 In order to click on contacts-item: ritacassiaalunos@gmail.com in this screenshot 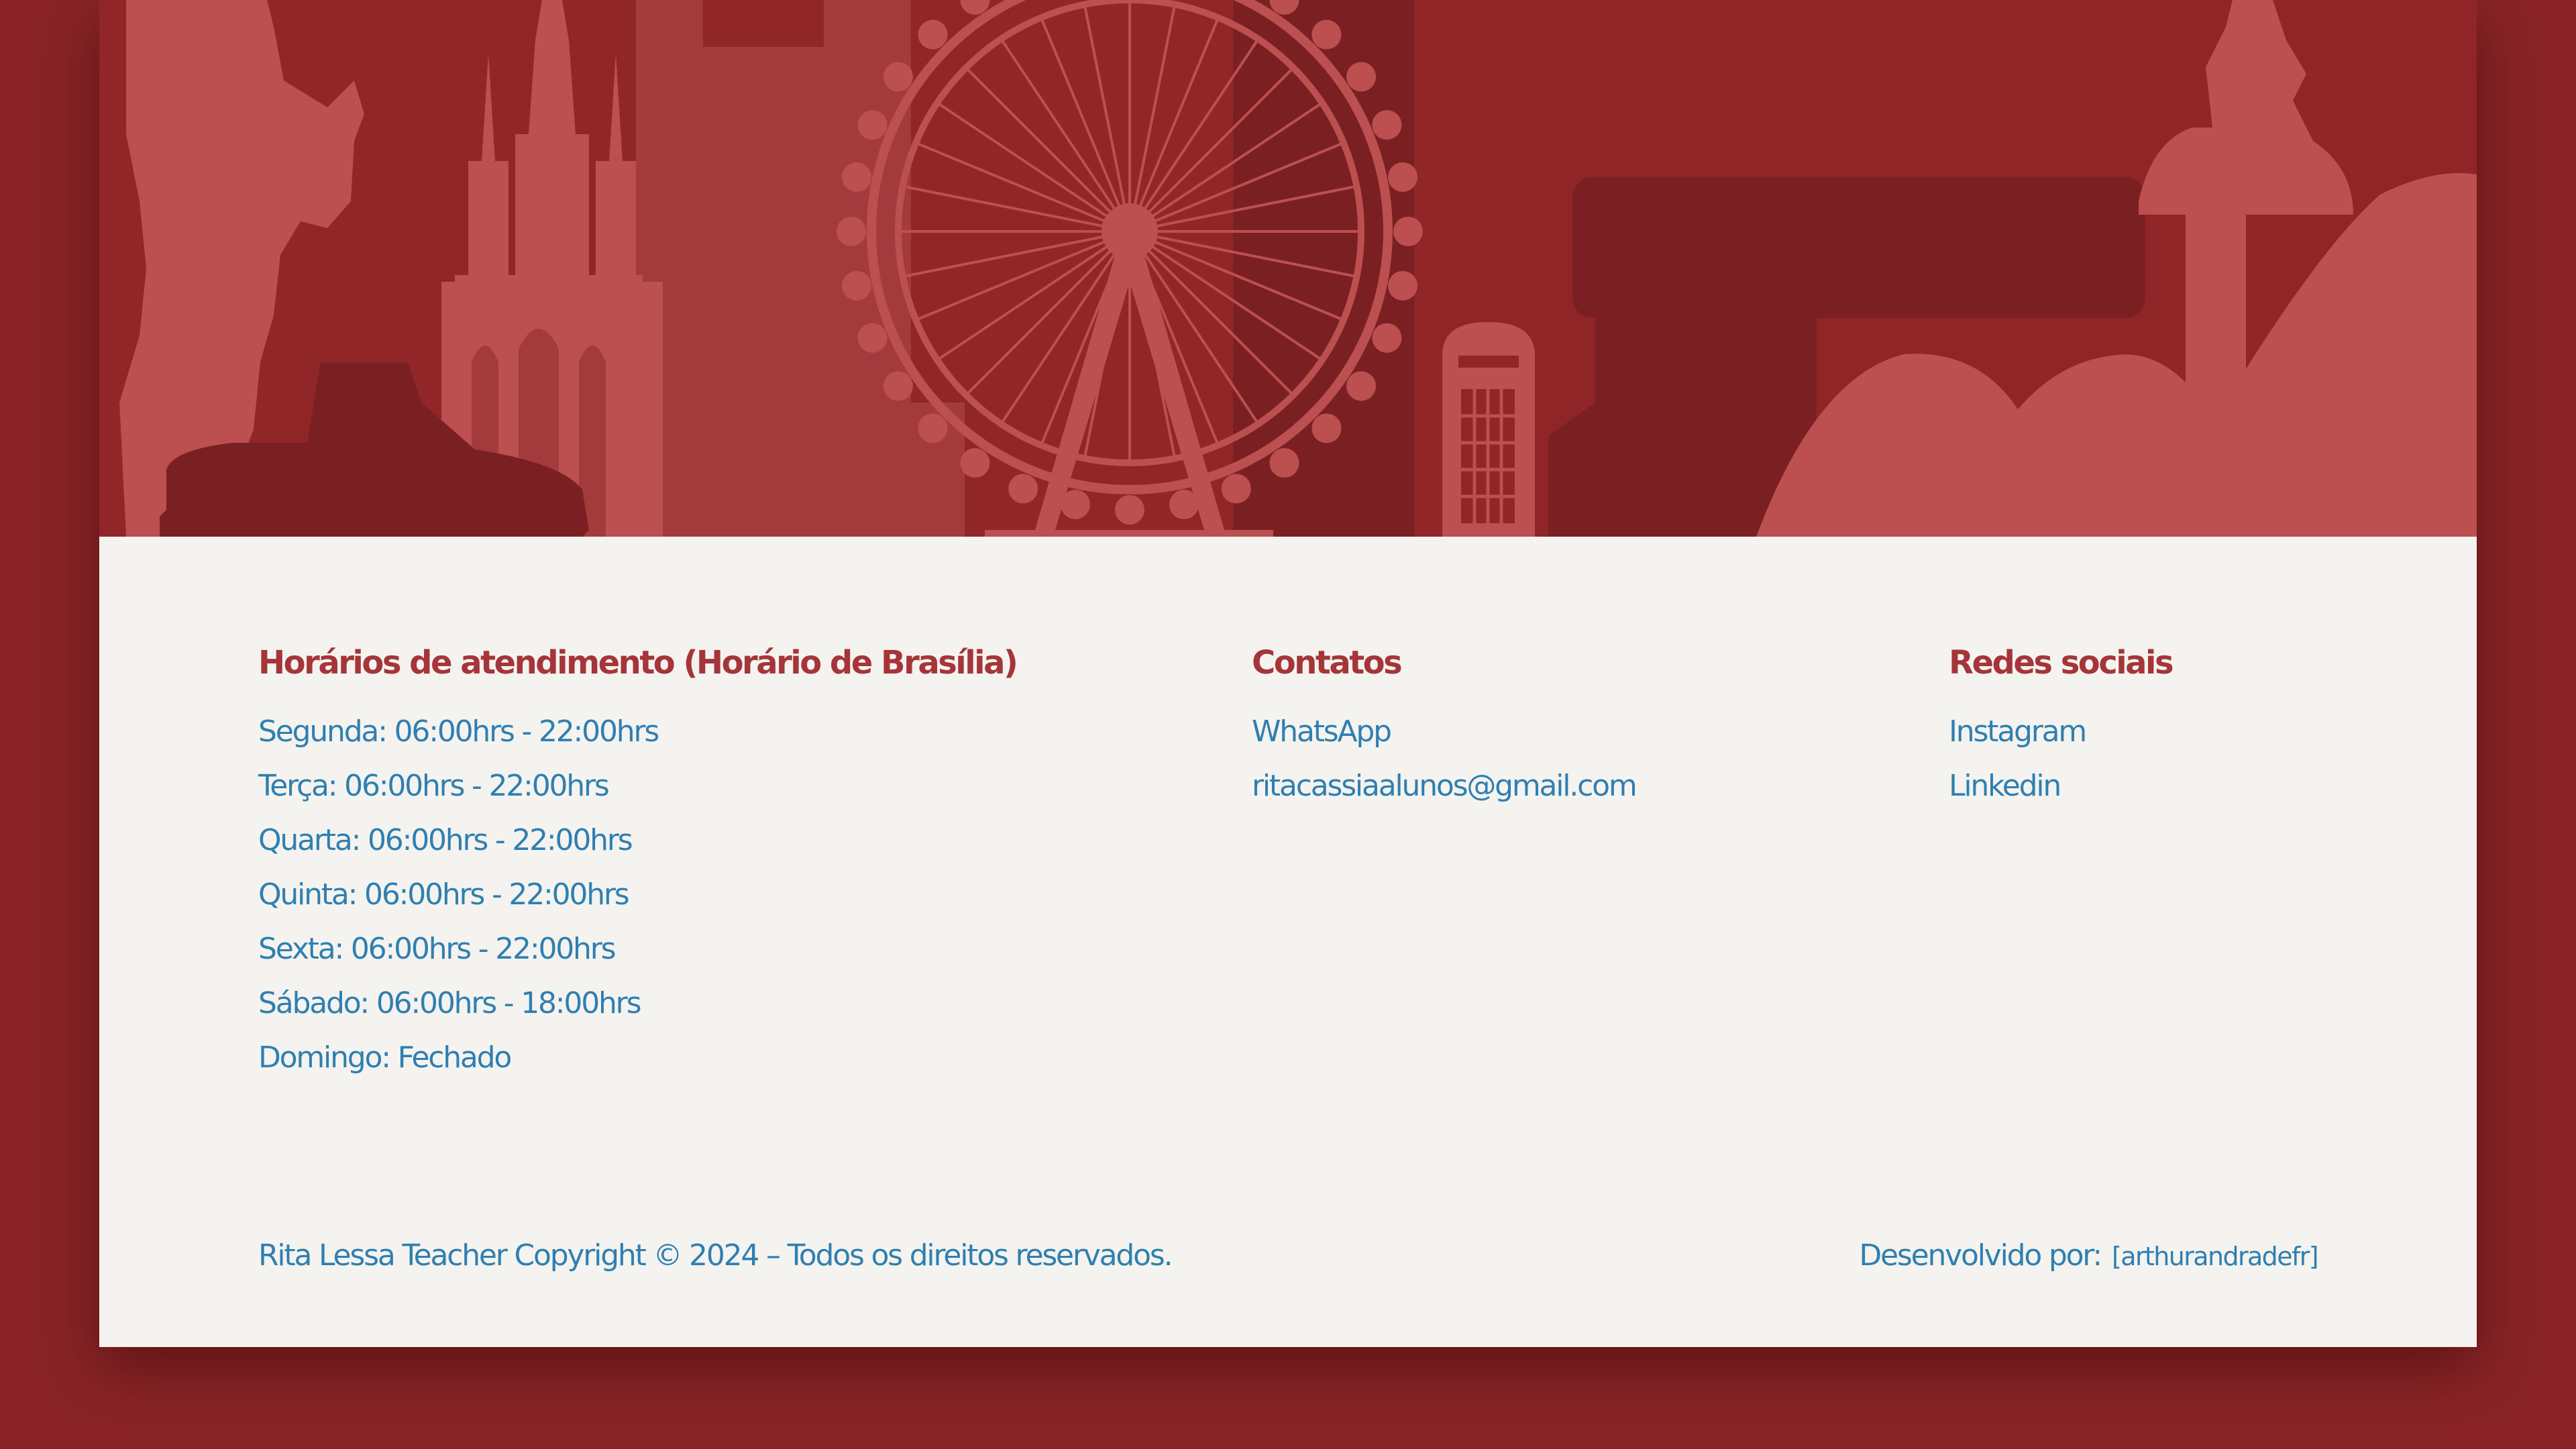, I will do `click(1445, 786)`.